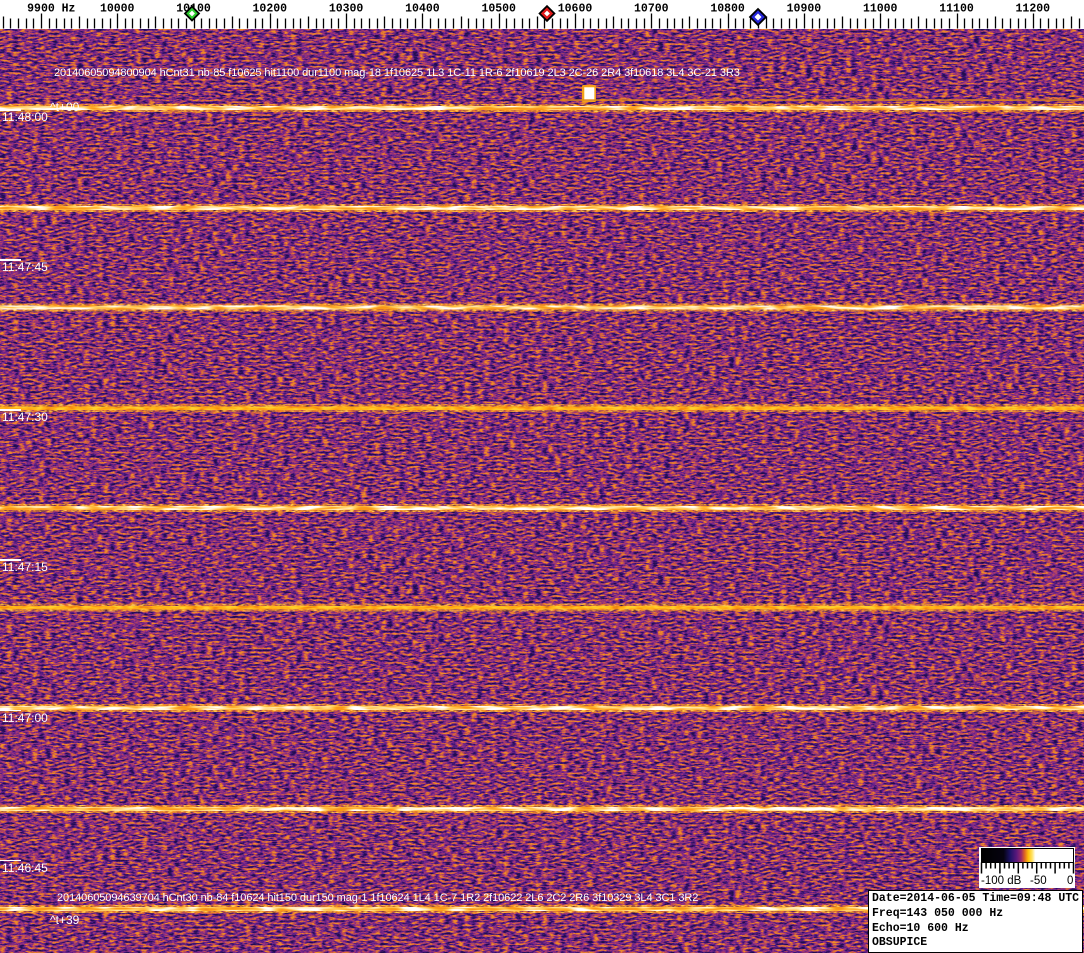 The height and width of the screenshot is (953, 1084). What do you see at coordinates (51, 9) in the screenshot?
I see `svg-text: 9900 Hz` at bounding box center [51, 9].